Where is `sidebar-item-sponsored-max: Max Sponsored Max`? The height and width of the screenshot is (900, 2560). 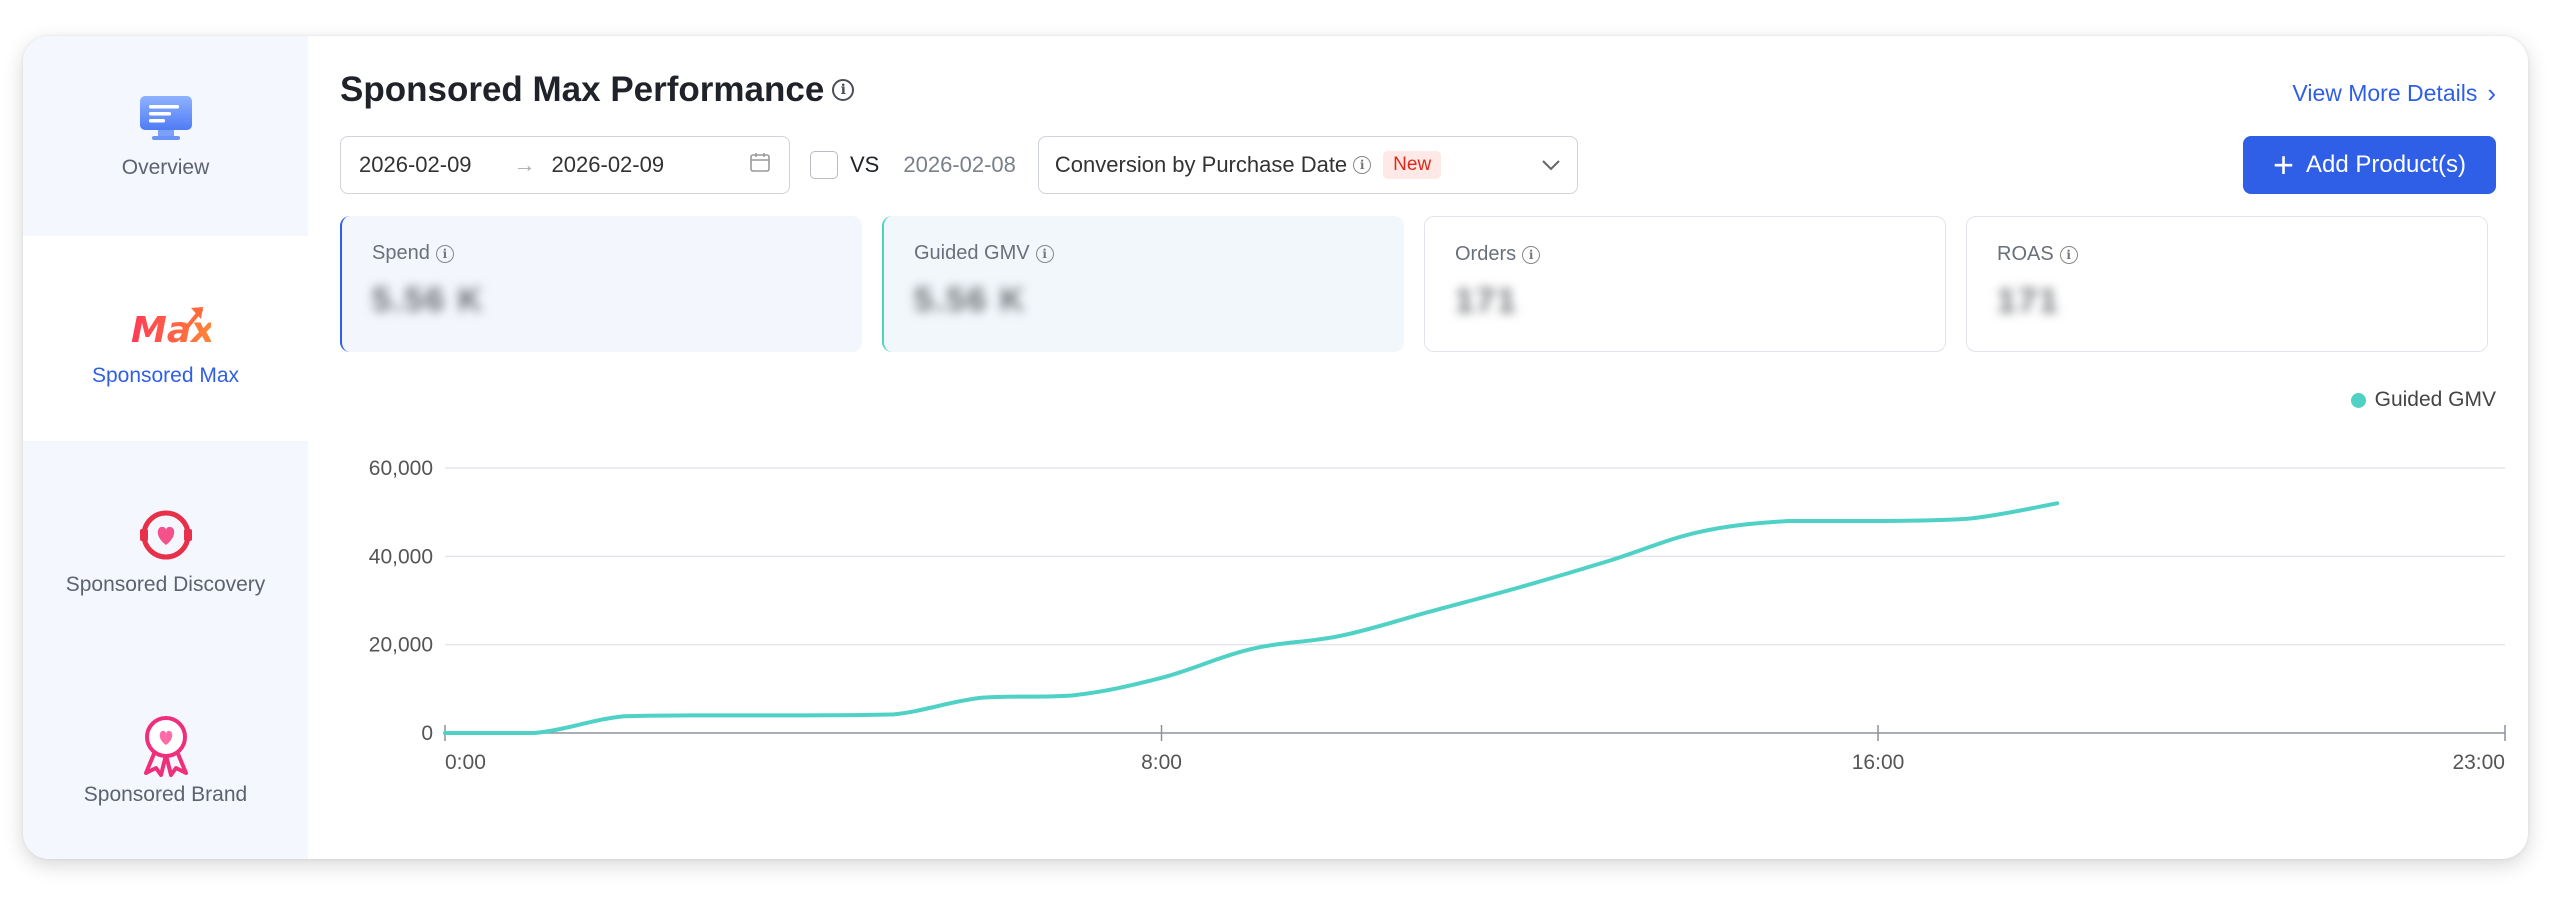 sidebar-item-sponsored-max: Max Sponsored Max is located at coordinates (165, 338).